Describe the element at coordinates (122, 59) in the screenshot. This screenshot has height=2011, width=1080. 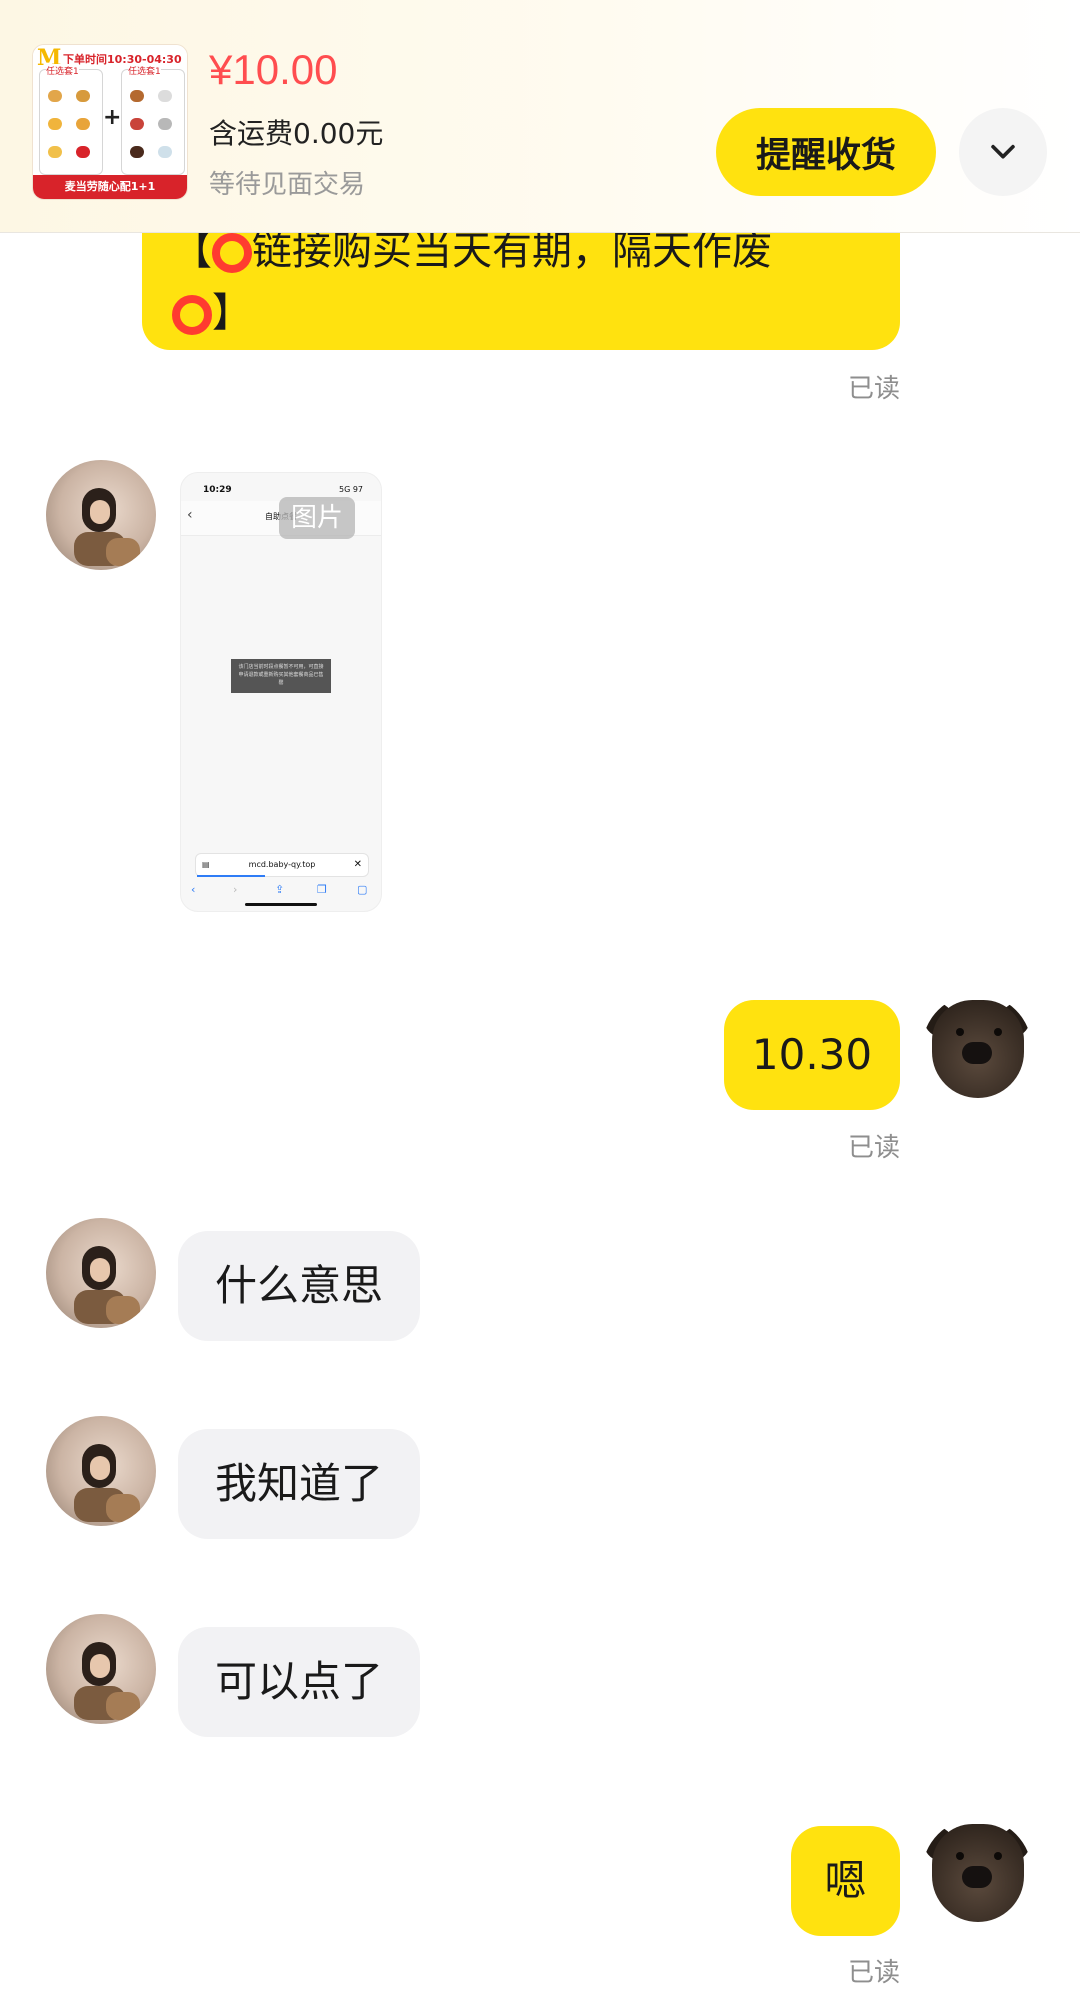
I see `thumb-time-text: 下单时间10:30-04:30` at that location.